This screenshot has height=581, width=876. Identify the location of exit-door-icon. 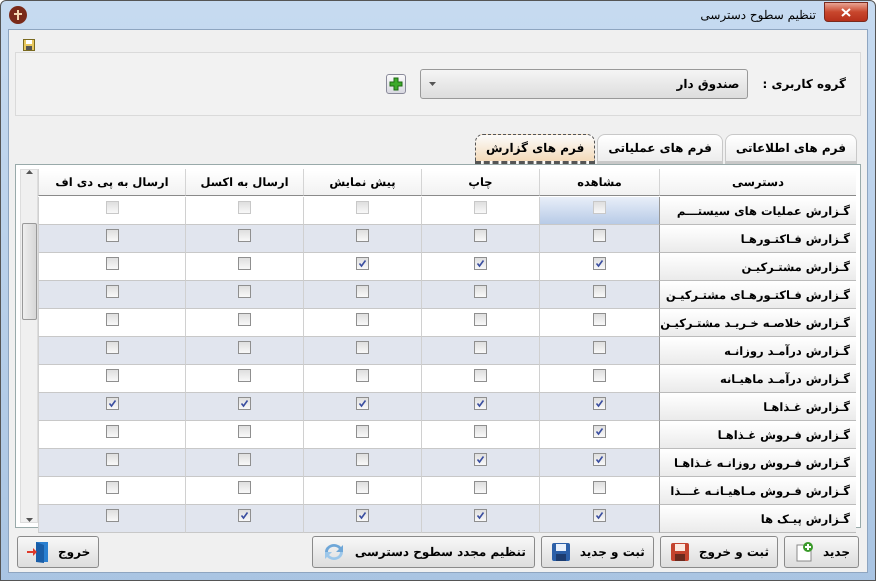
(38, 552).